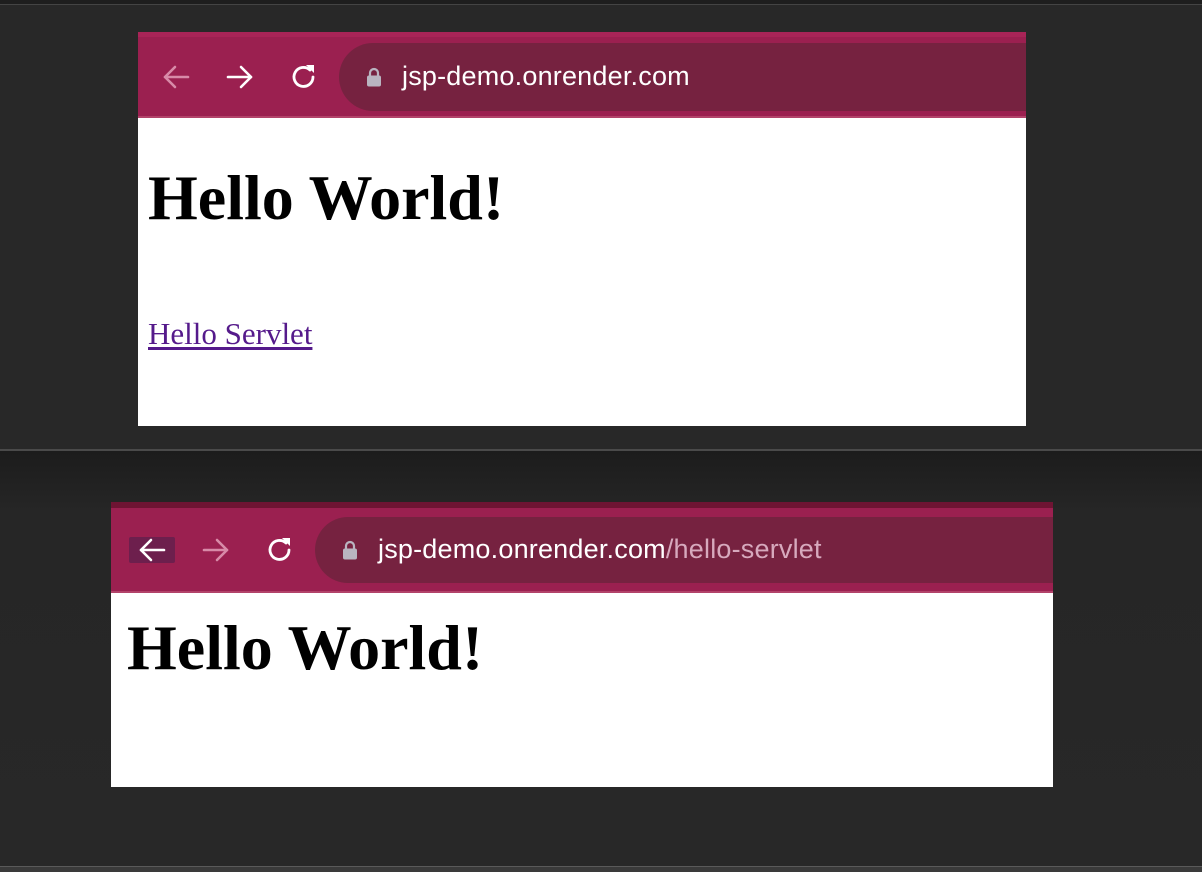  I want to click on address-bar: jsp-demo.onrender.com, so click(682, 76).